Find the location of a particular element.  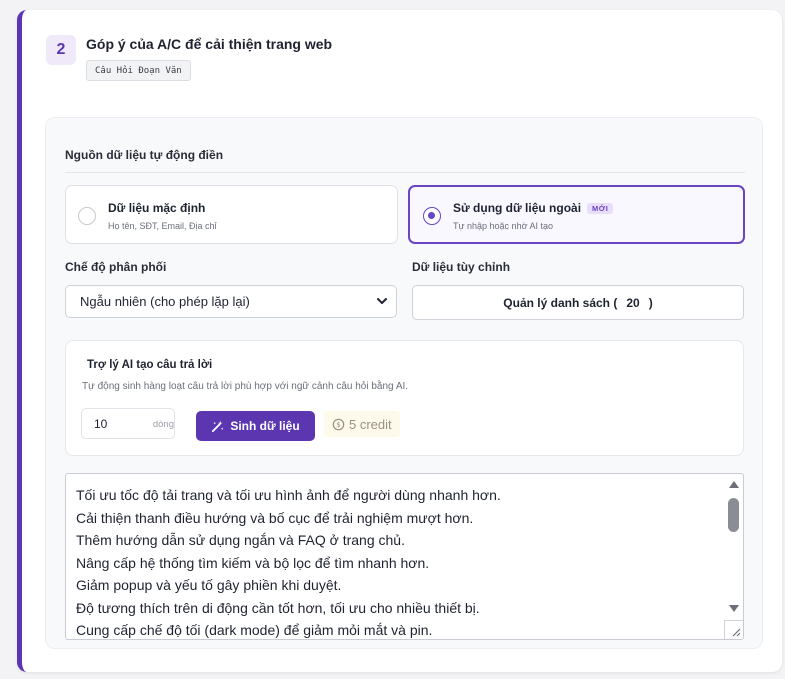

coin-icon: $ is located at coordinates (338, 424).